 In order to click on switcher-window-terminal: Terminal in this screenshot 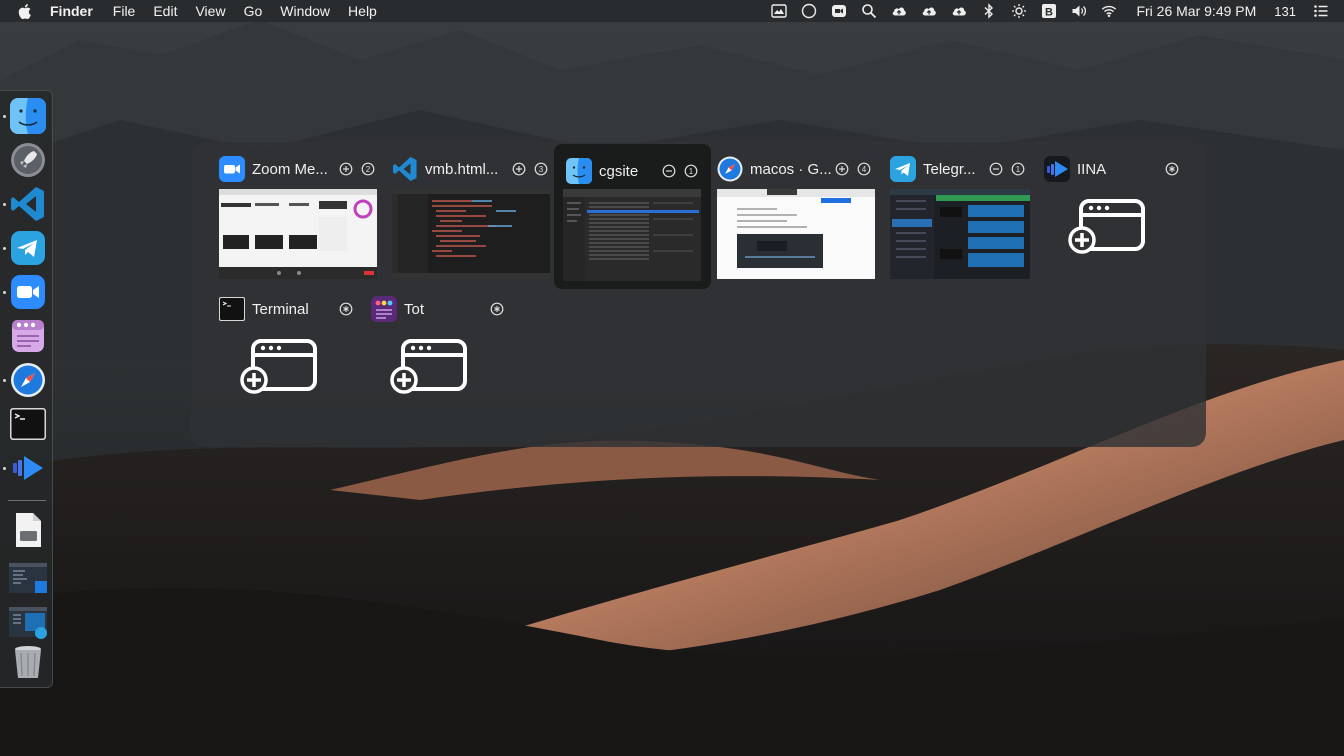, I will do `click(297, 354)`.